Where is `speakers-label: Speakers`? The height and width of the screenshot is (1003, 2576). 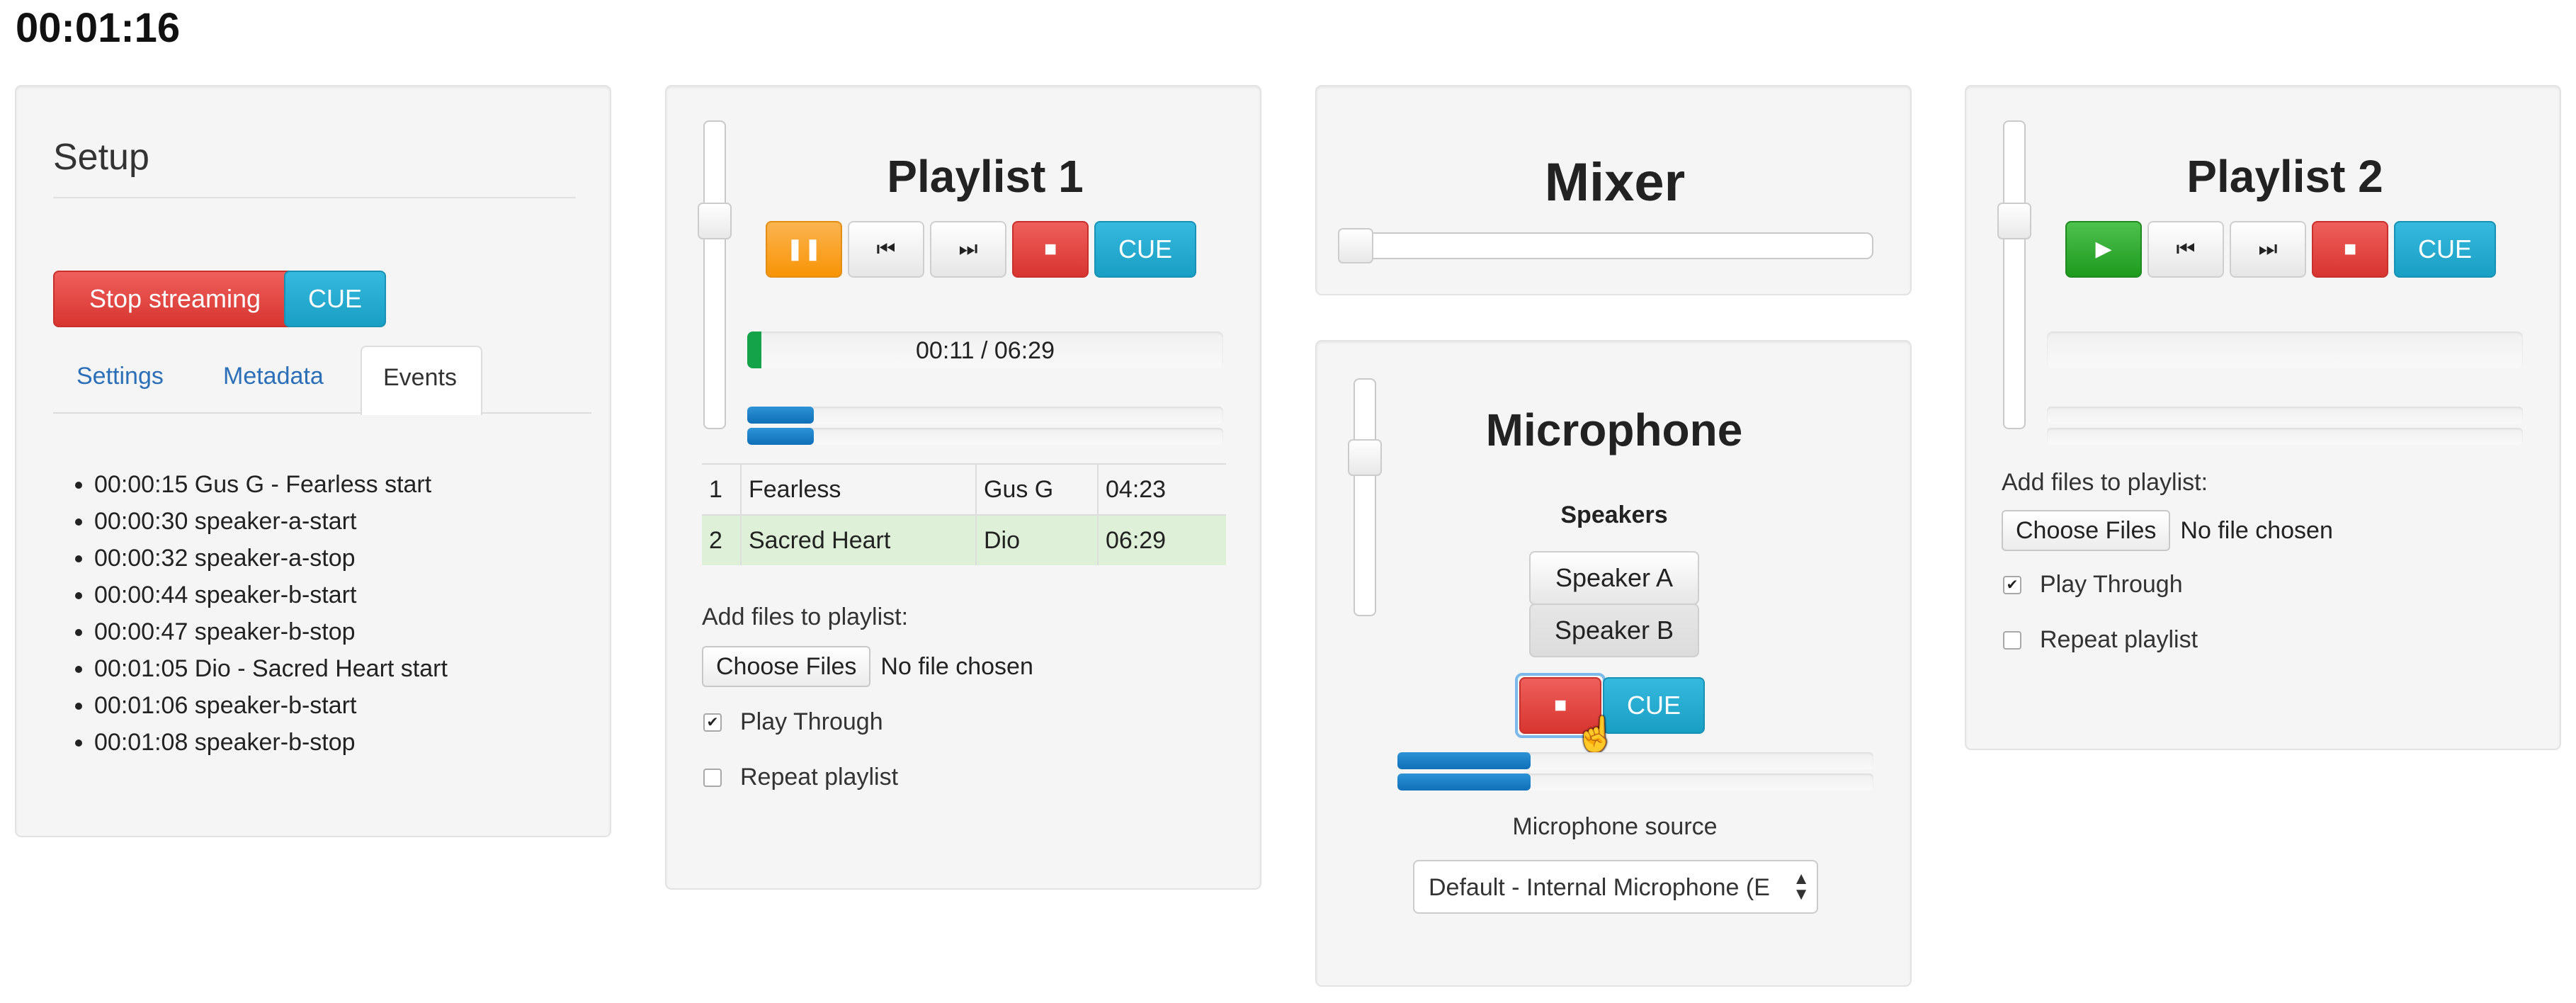 speakers-label: Speakers is located at coordinates (1614, 515).